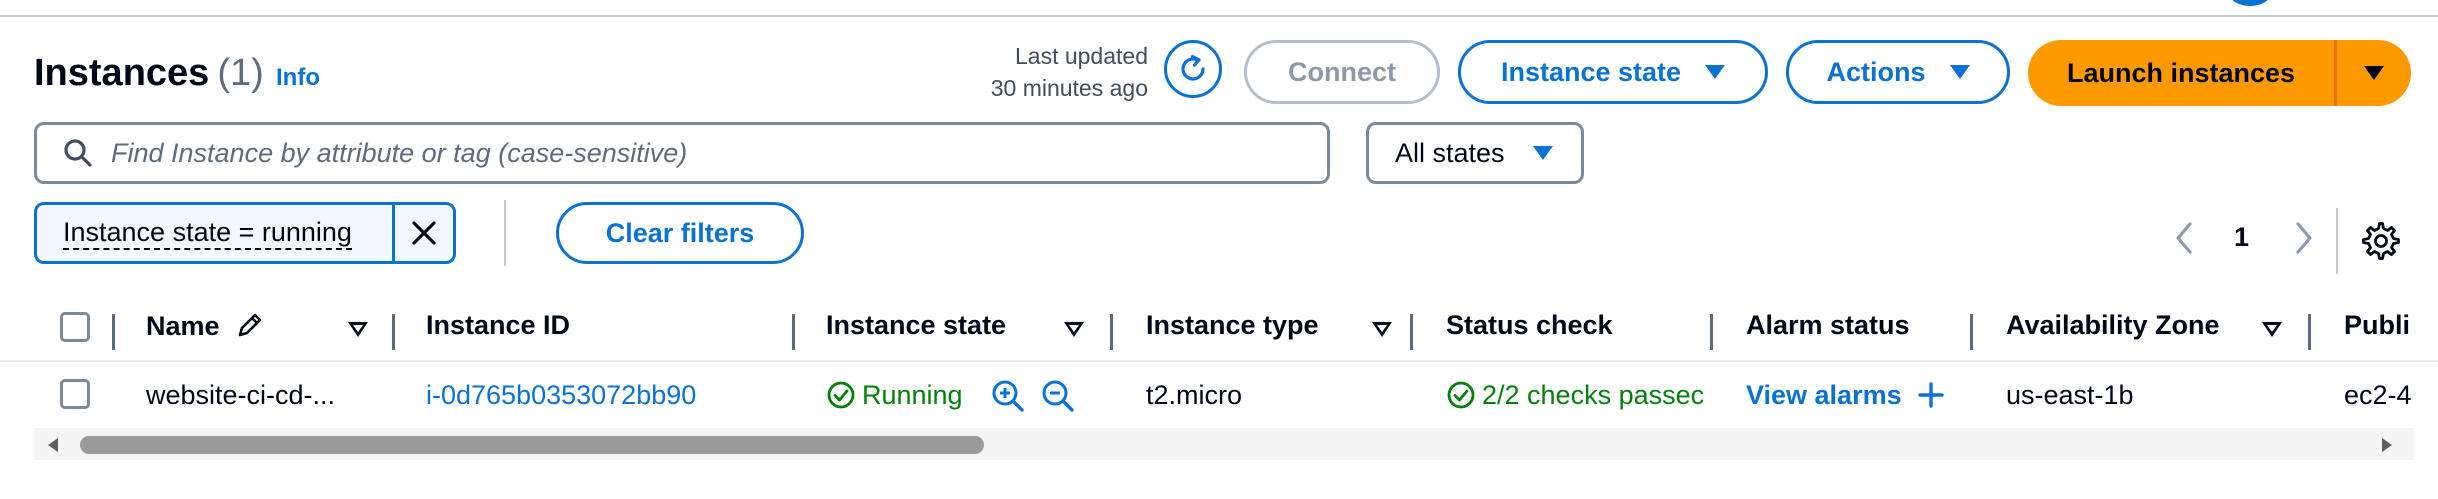 This screenshot has height=499, width=2438. What do you see at coordinates (2387, 445) in the screenshot?
I see `scroll-right-arrow` at bounding box center [2387, 445].